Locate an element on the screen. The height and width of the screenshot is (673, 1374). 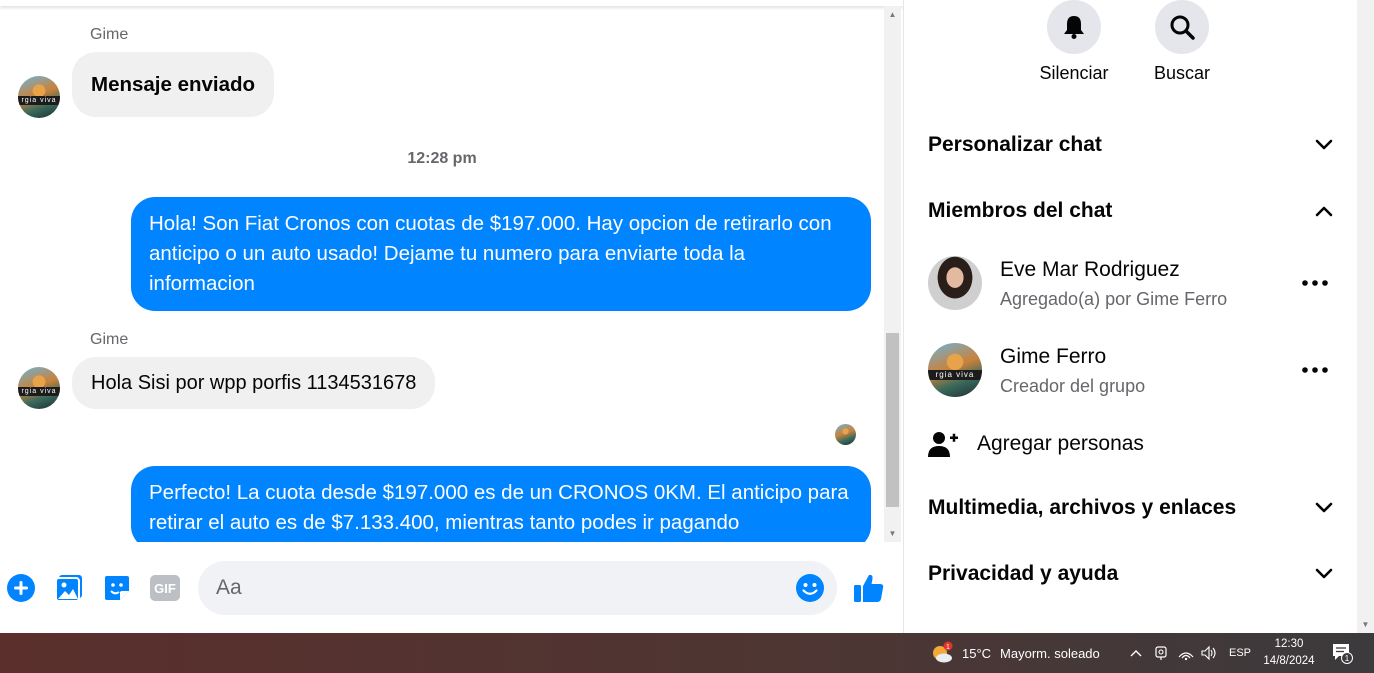
section-privacy-help: Privacidad y ayuda is located at coordinates (1130, 574).